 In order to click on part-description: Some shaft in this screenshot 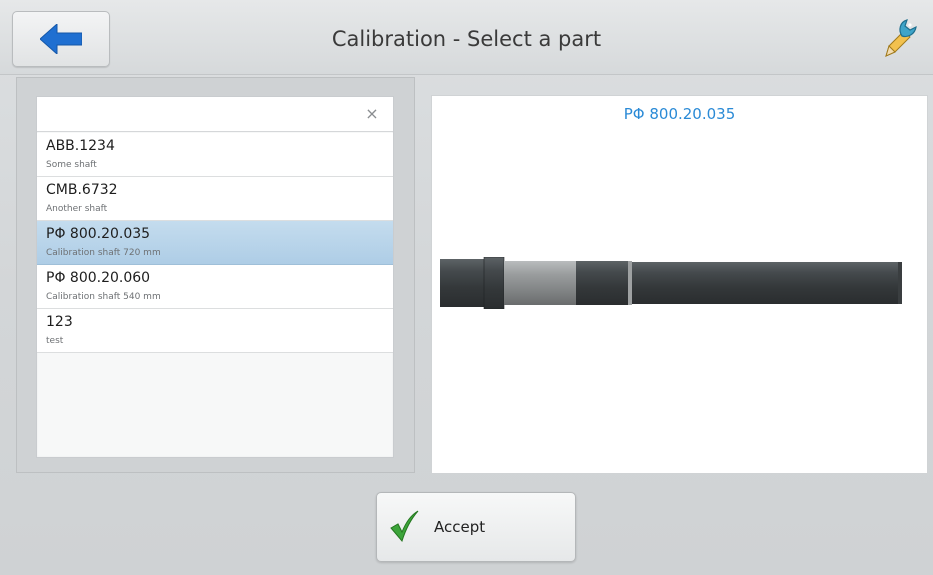, I will do `click(71, 165)`.